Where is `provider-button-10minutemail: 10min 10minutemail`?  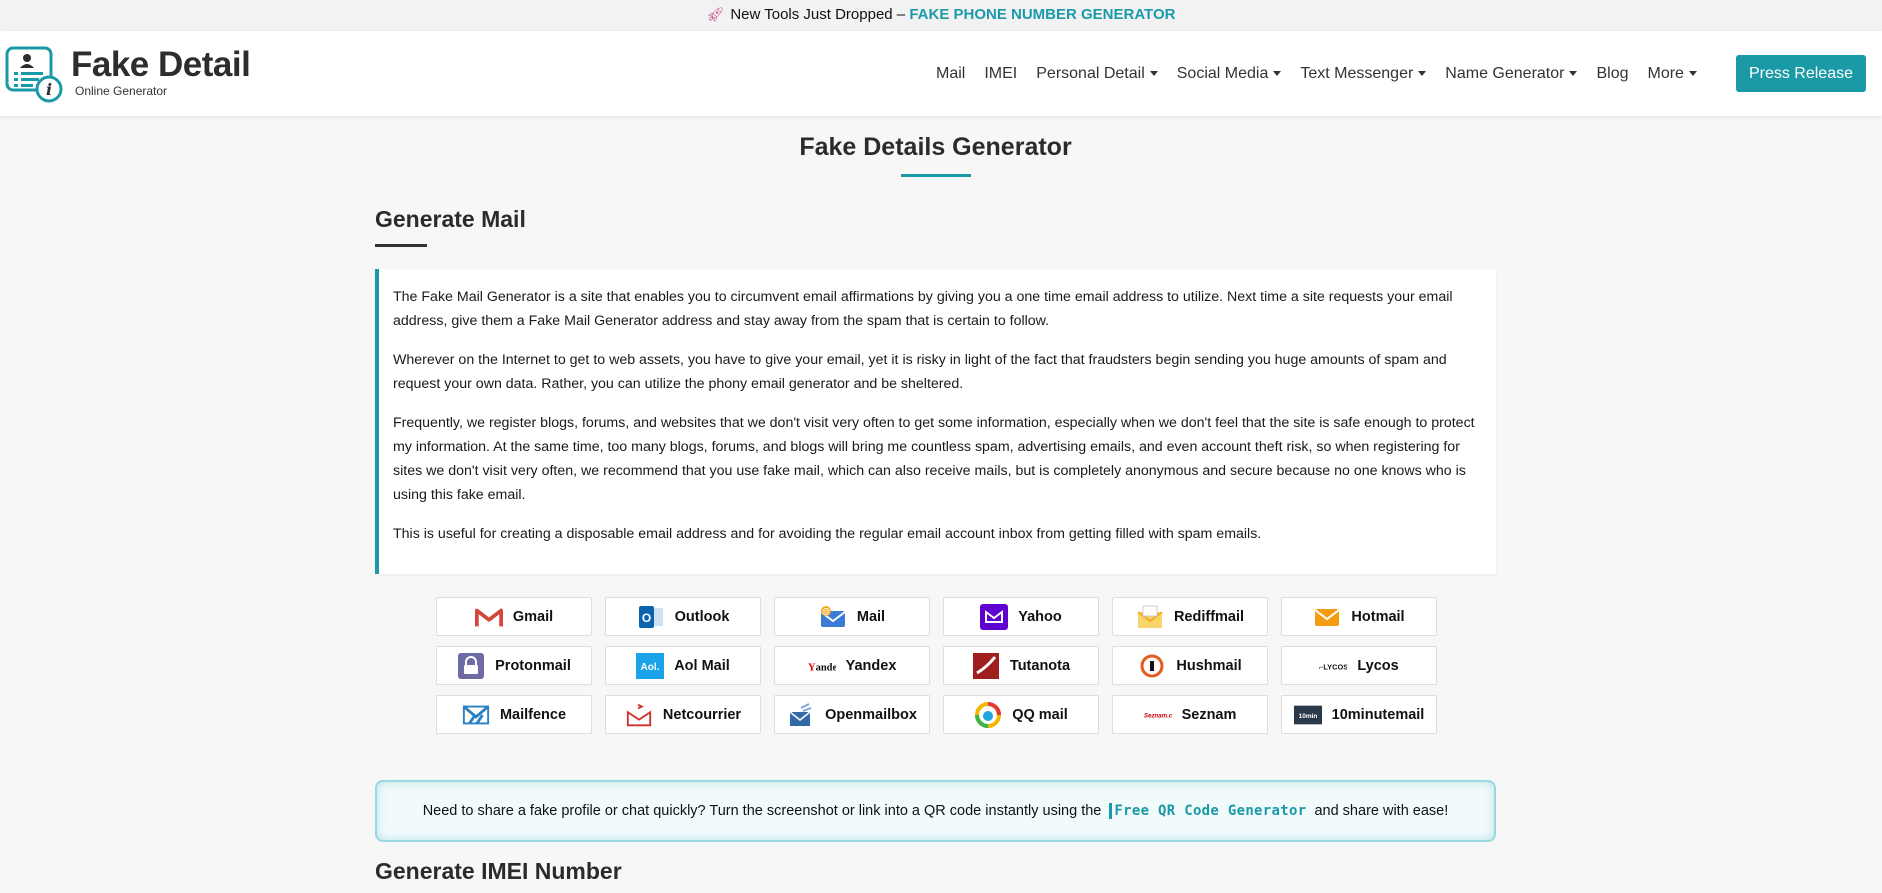 provider-button-10minutemail: 10min 10minutemail is located at coordinates (1359, 714).